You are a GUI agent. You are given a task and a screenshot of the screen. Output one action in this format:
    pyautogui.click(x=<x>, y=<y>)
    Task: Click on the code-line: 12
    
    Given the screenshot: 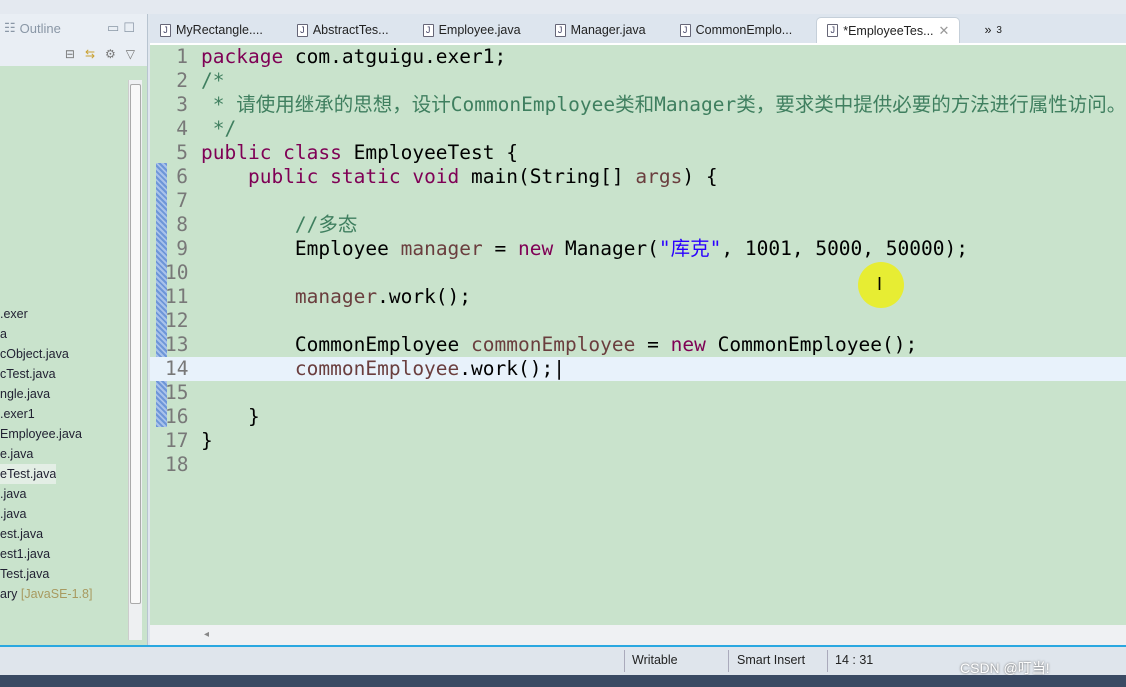 What is the action you would take?
    pyautogui.click(x=638, y=321)
    